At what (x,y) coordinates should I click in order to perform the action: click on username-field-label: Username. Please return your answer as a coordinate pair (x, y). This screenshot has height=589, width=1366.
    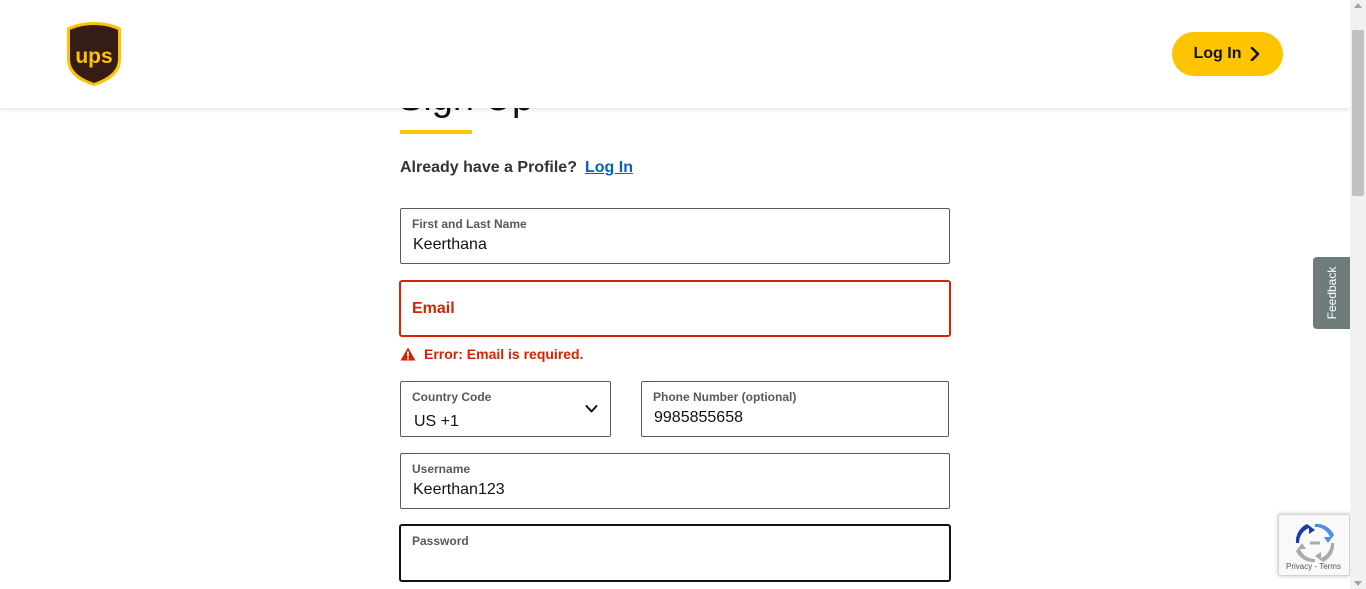
    Looking at the image, I should click on (441, 469).